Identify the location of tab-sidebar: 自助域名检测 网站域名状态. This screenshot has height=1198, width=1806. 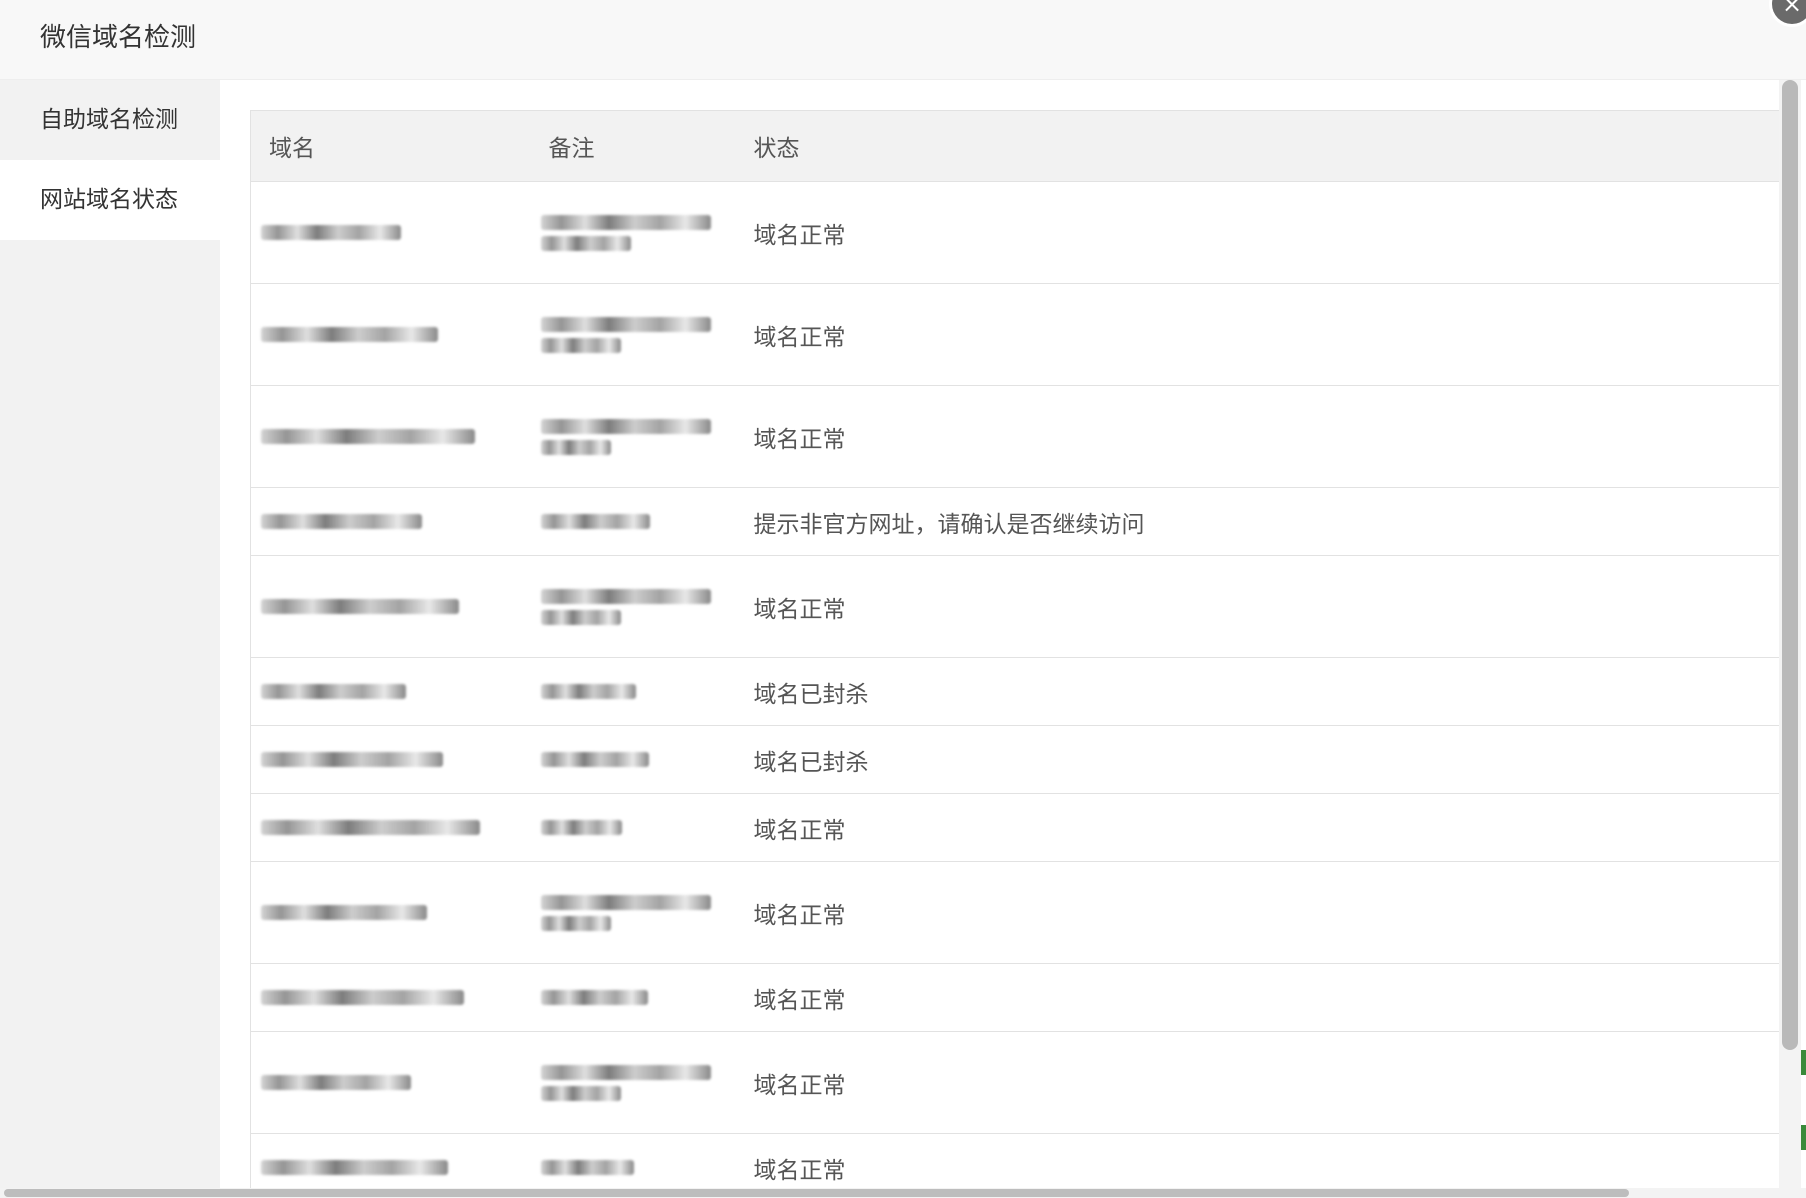
(110, 639).